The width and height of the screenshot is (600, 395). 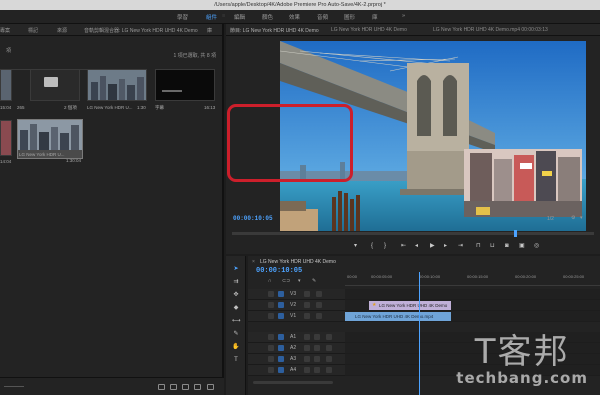 What do you see at coordinates (236, 295) in the screenshot?
I see `ripple-edit-tool-icon: ✥` at bounding box center [236, 295].